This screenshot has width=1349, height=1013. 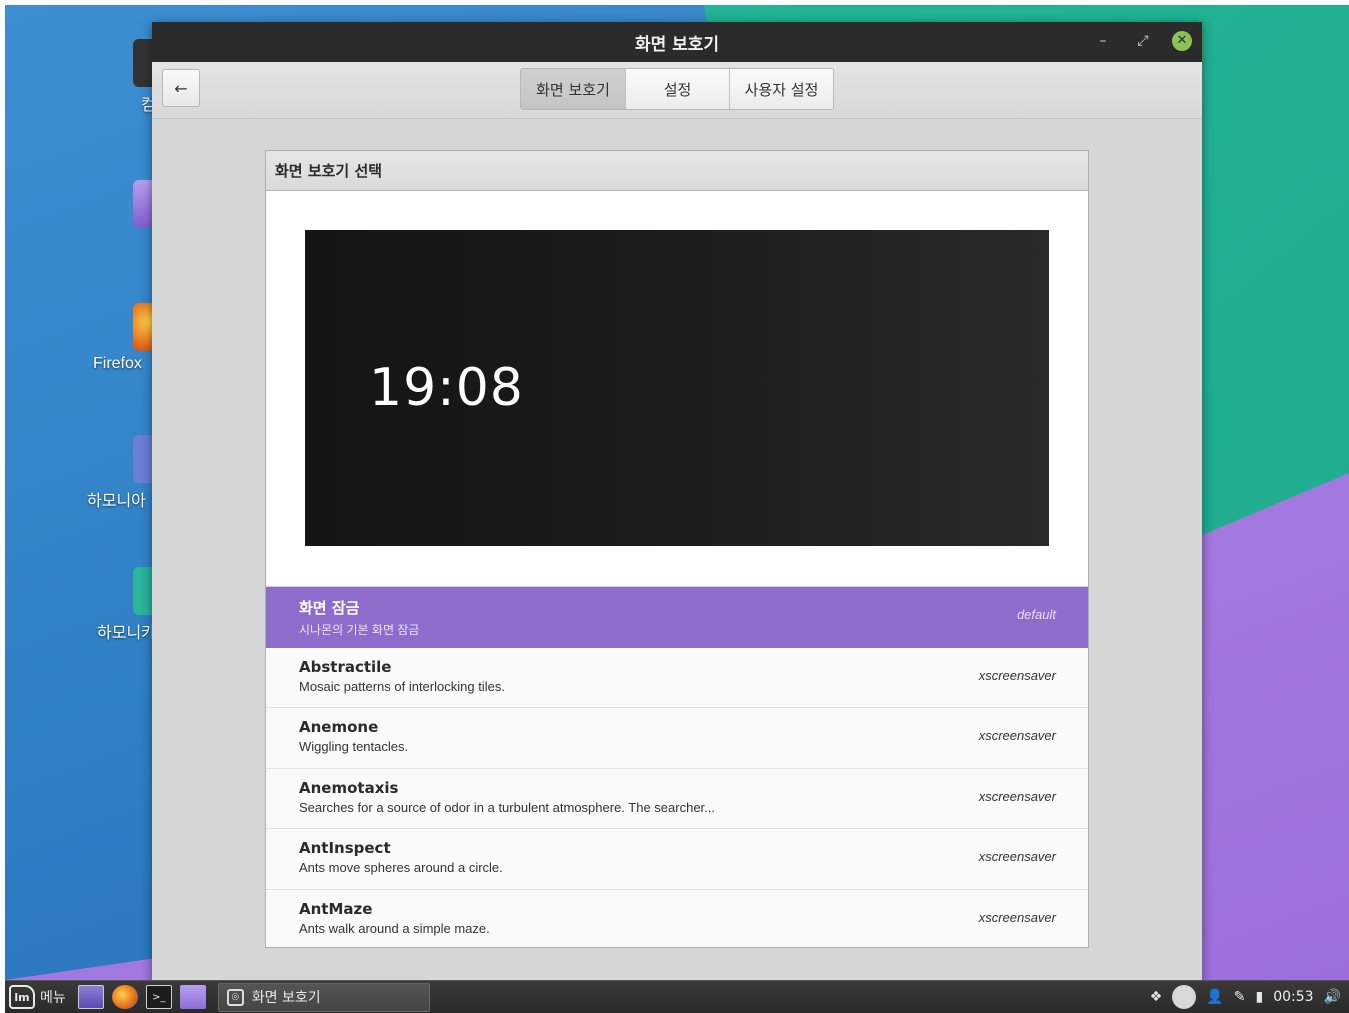 I want to click on arrow-left-icon: ←, so click(x=181, y=88).